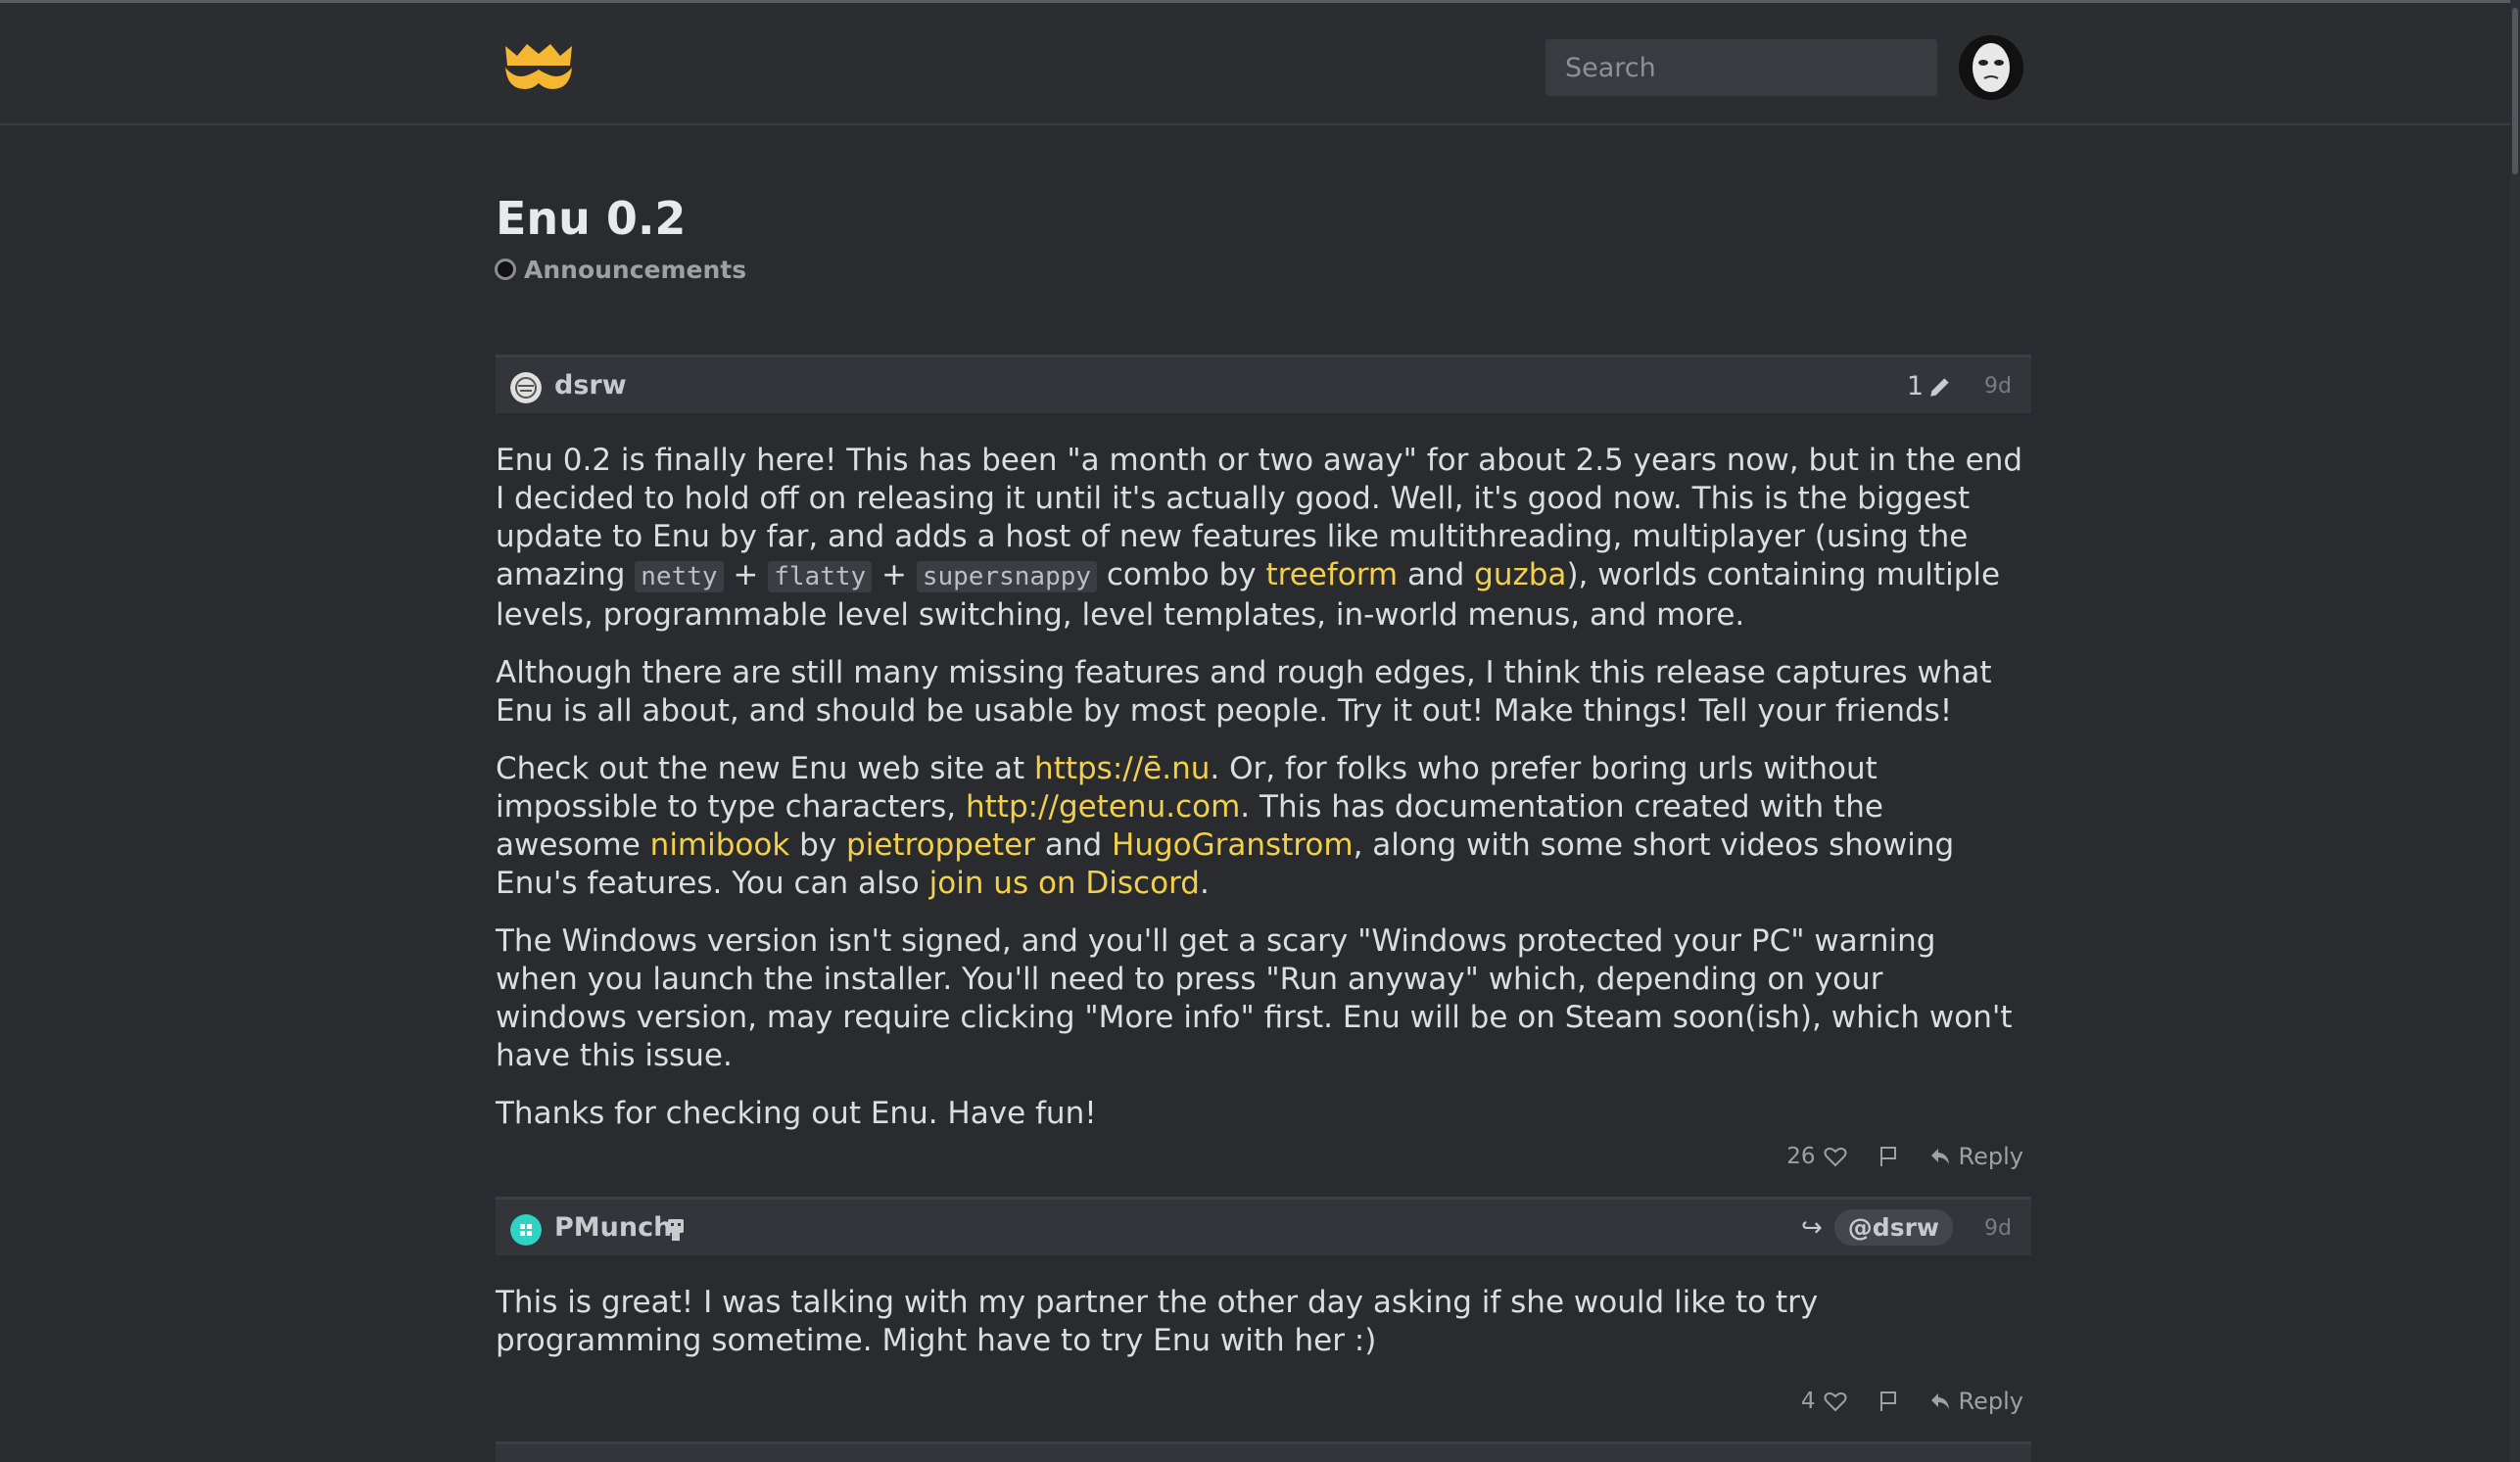 The image size is (2520, 1462). Describe the element at coordinates (1103, 807) in the screenshot. I see `link-getenu: http://getenu.com` at that location.